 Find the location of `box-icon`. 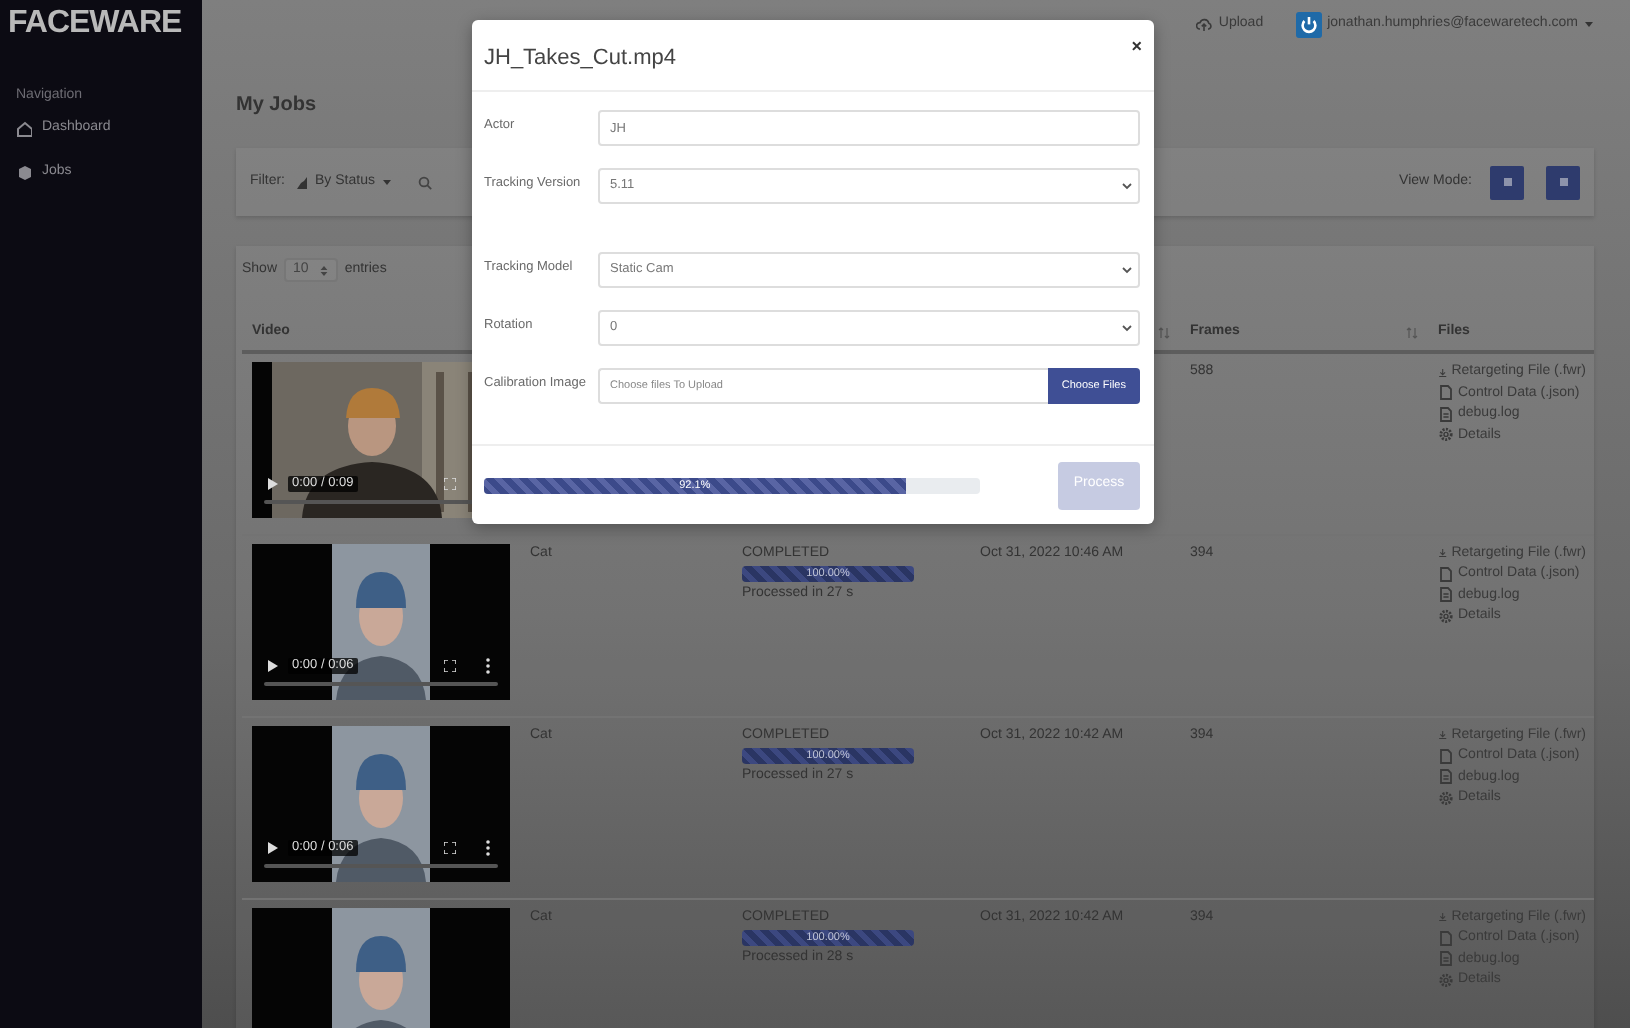

box-icon is located at coordinates (24, 173).